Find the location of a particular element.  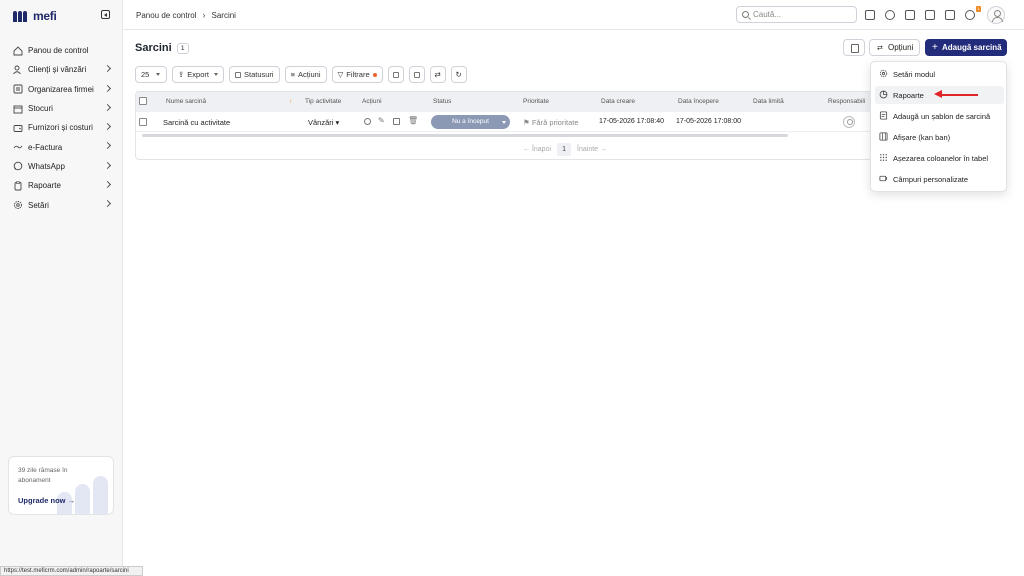

column-header-responsible: Responsabili is located at coordinates (846, 101).